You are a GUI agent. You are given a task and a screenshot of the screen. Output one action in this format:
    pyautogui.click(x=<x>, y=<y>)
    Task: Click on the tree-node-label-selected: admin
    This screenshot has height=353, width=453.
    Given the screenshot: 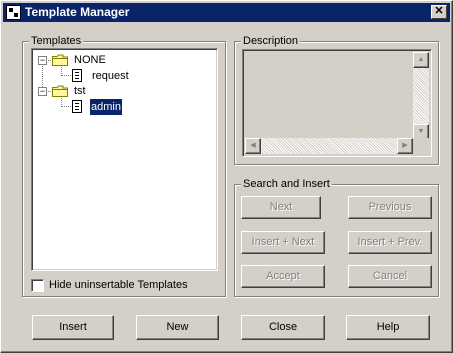 What is the action you would take?
    pyautogui.click(x=106, y=107)
    